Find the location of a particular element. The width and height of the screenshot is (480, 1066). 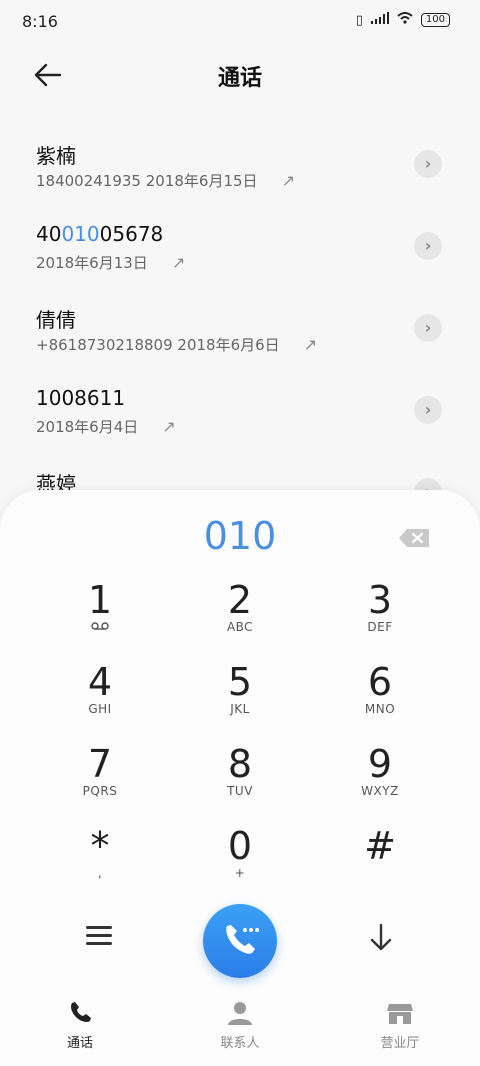

call-detail-text: +8618730218809 2018年6月6日 is located at coordinates (158, 345).